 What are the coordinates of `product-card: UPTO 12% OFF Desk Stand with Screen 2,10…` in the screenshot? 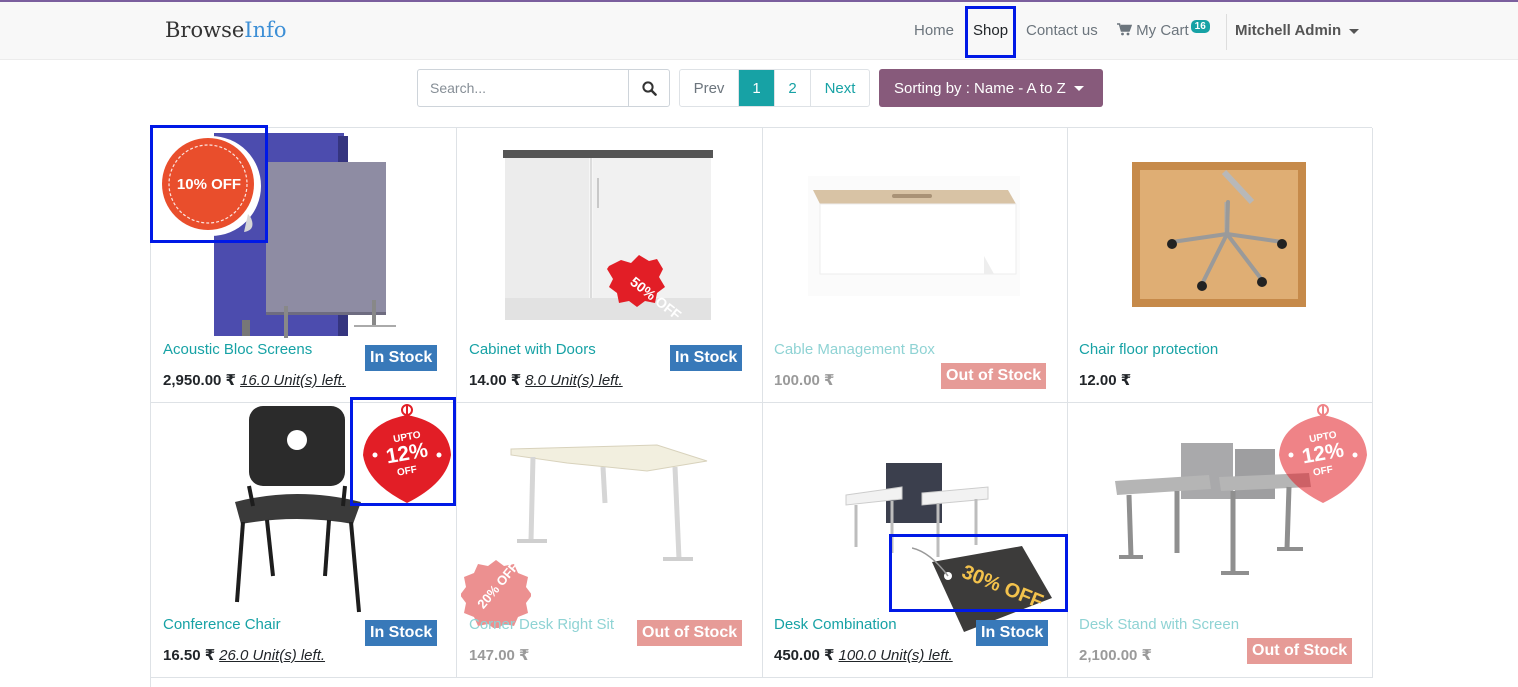 It's located at (1220, 540).